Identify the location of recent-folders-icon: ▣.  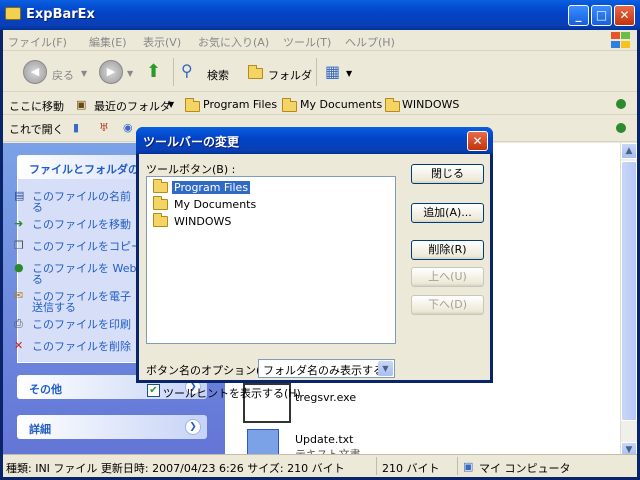
(81, 104).